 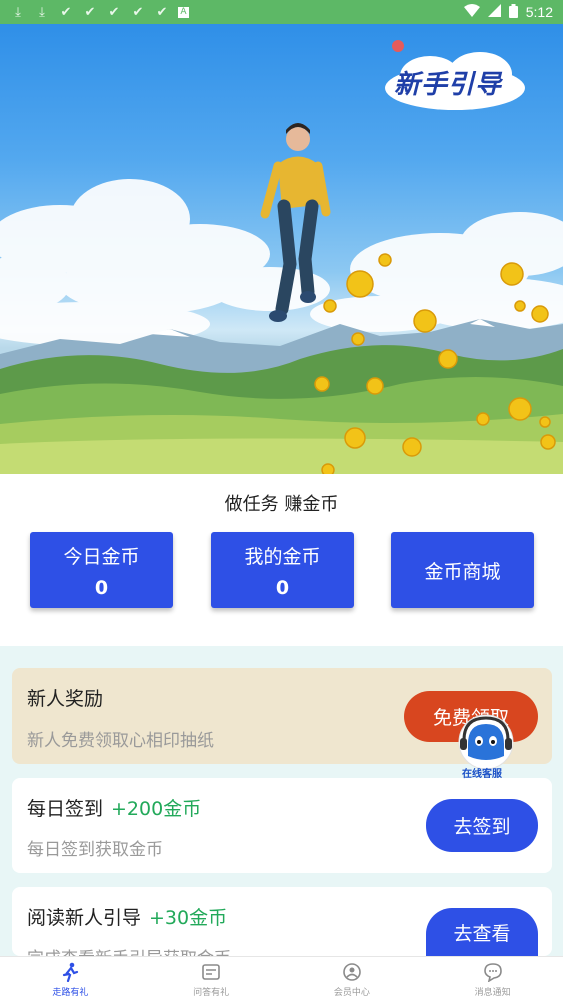 I want to click on member-icon, so click(x=352, y=972).